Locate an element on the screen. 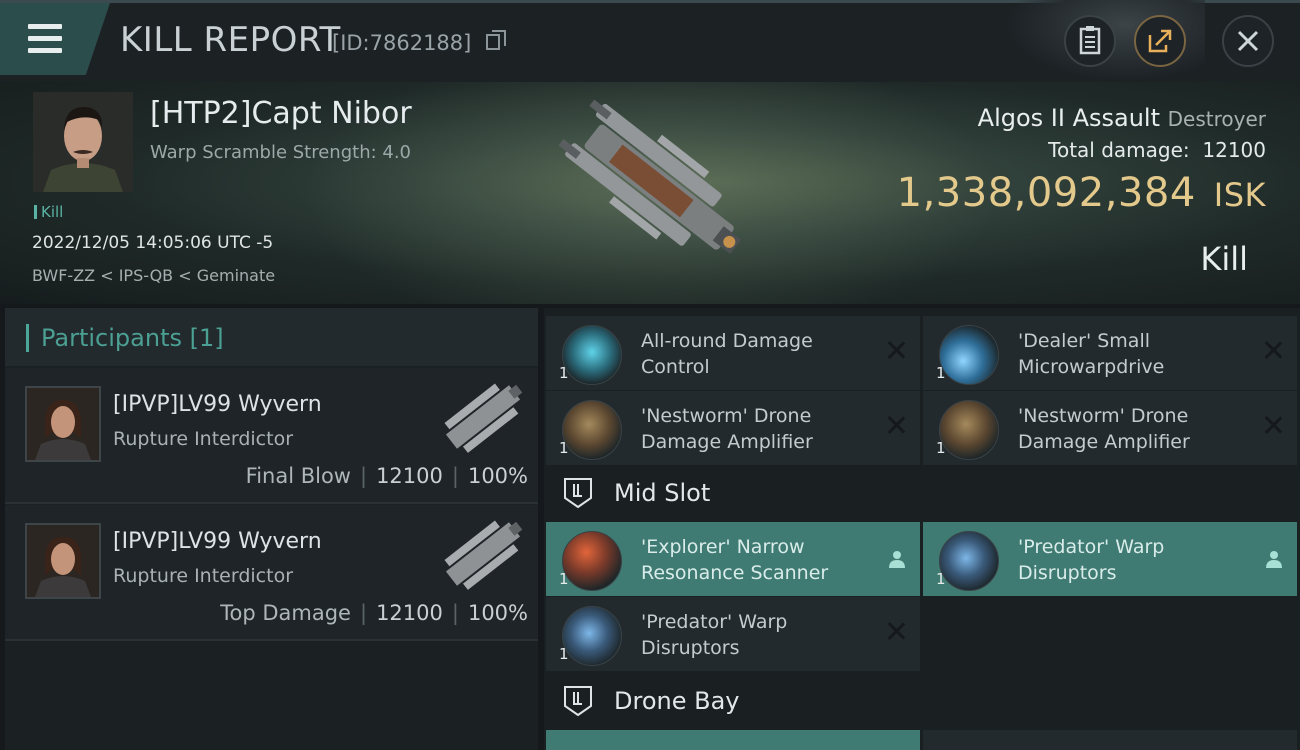 This screenshot has height=750, width=1300. drone-bay-title: Drone Bay is located at coordinates (677, 701).